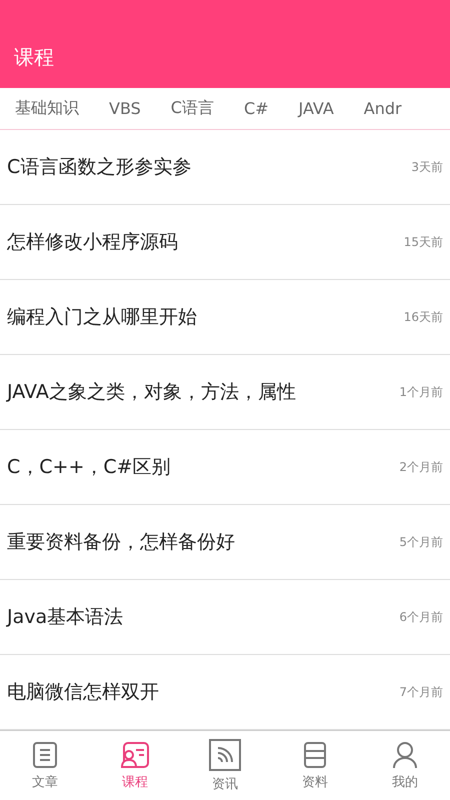 This screenshot has width=450, height=800. I want to click on article-title: 电脑微信怎样双开, so click(83, 693).